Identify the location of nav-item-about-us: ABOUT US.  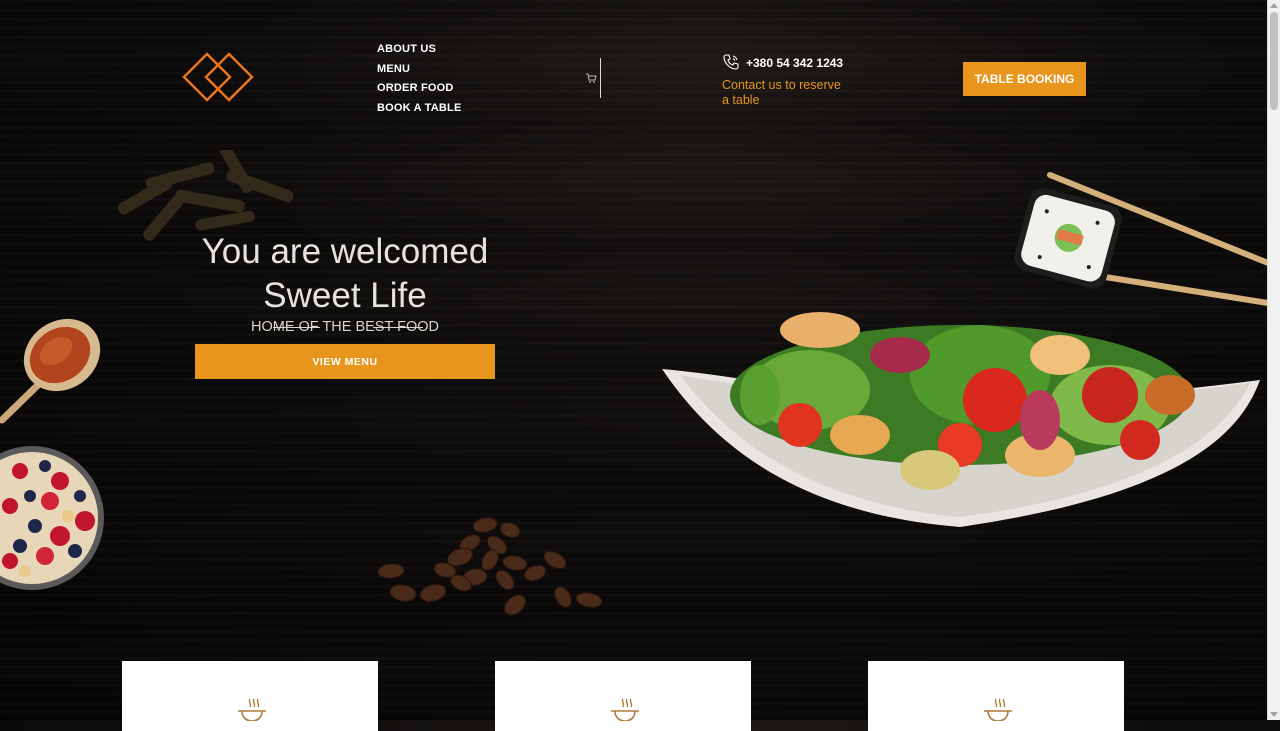
(419, 53).